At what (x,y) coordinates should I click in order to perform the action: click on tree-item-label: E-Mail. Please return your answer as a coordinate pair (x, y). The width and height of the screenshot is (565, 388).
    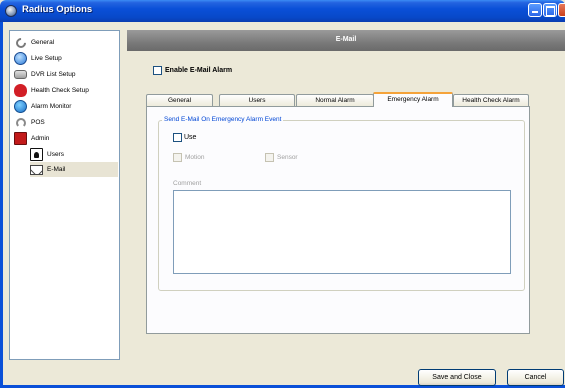
    Looking at the image, I should click on (56, 169).